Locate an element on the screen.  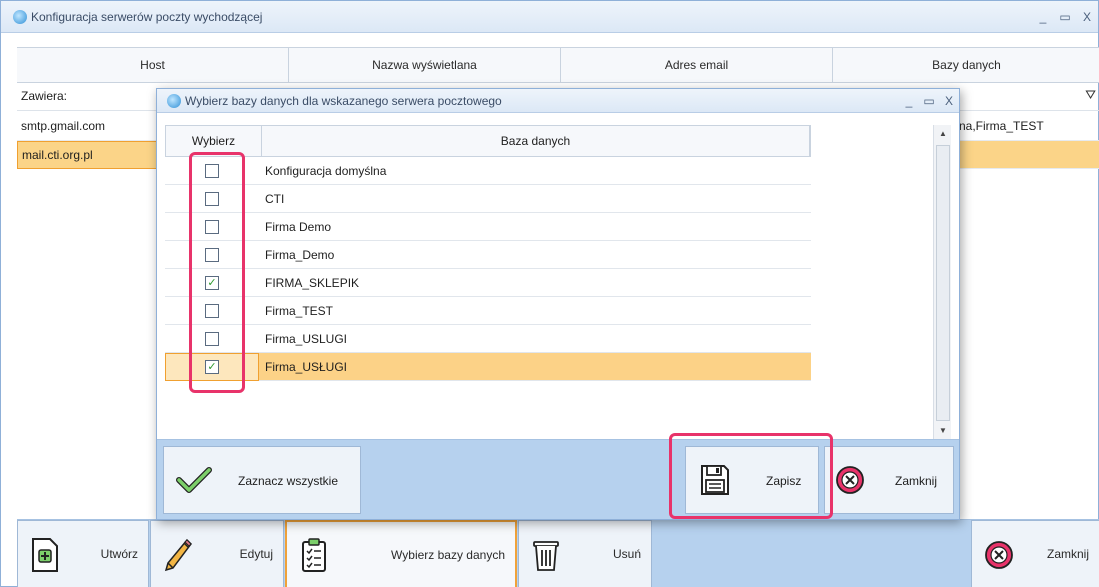
dialog-close-label: Zamknij is located at coordinates (916, 481).